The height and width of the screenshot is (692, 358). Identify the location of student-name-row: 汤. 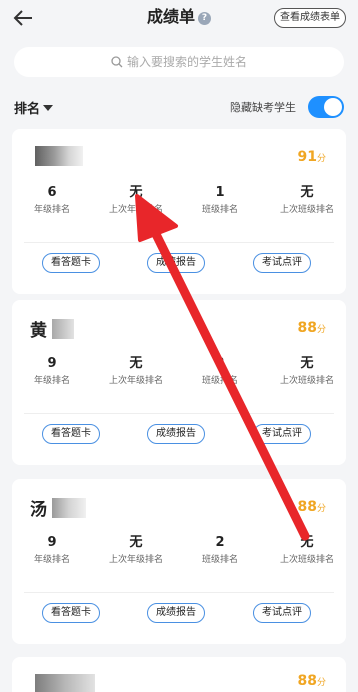
(58, 507).